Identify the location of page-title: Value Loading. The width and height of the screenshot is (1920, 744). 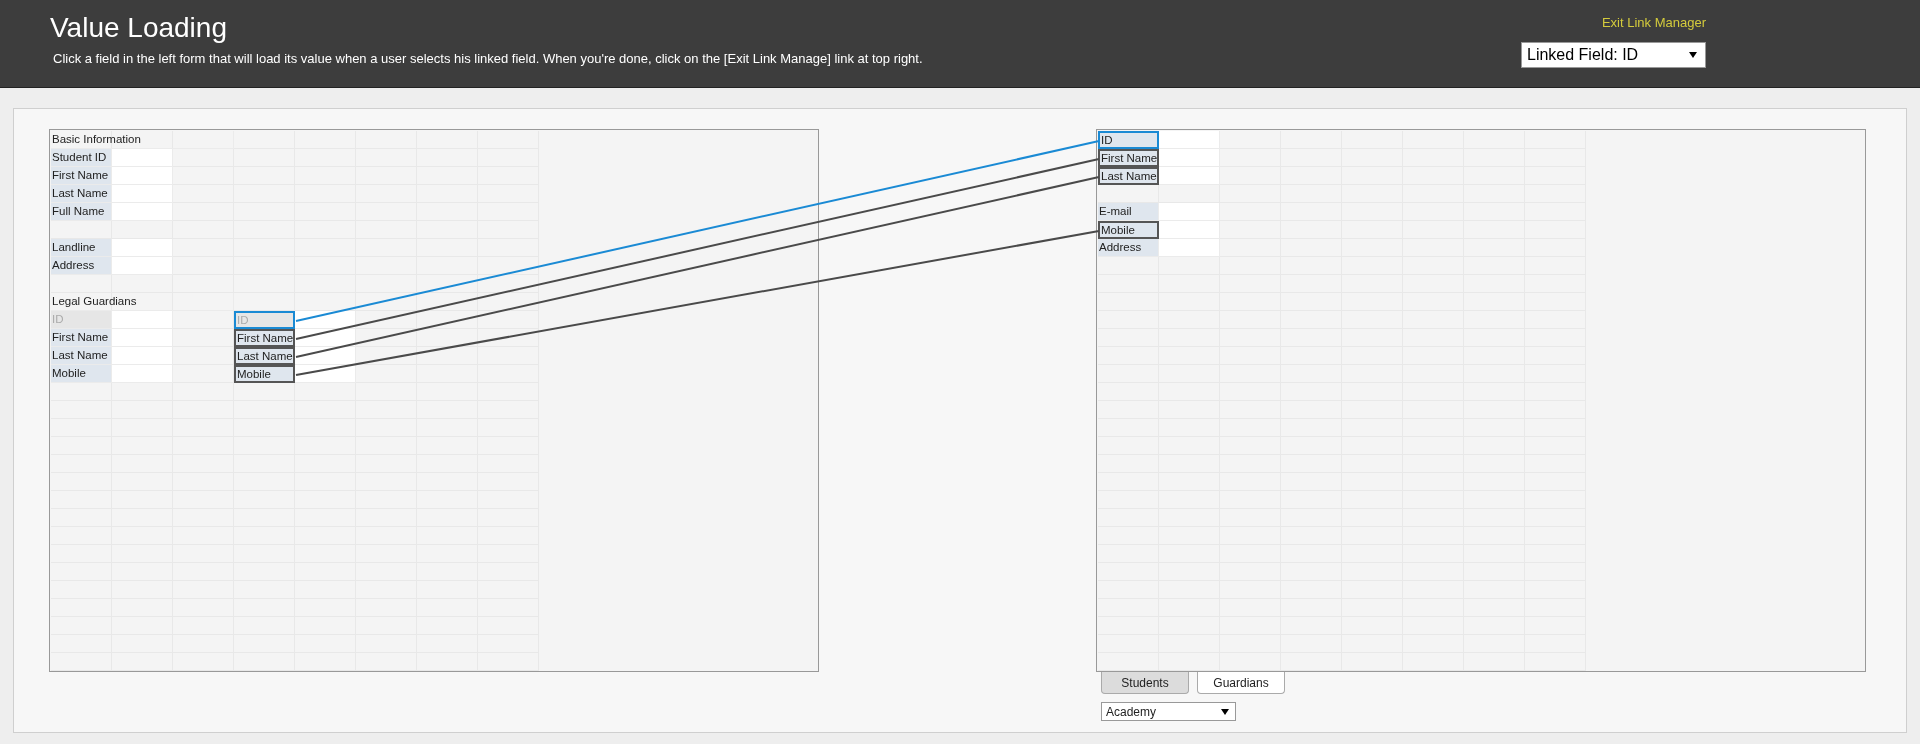
(139, 28).